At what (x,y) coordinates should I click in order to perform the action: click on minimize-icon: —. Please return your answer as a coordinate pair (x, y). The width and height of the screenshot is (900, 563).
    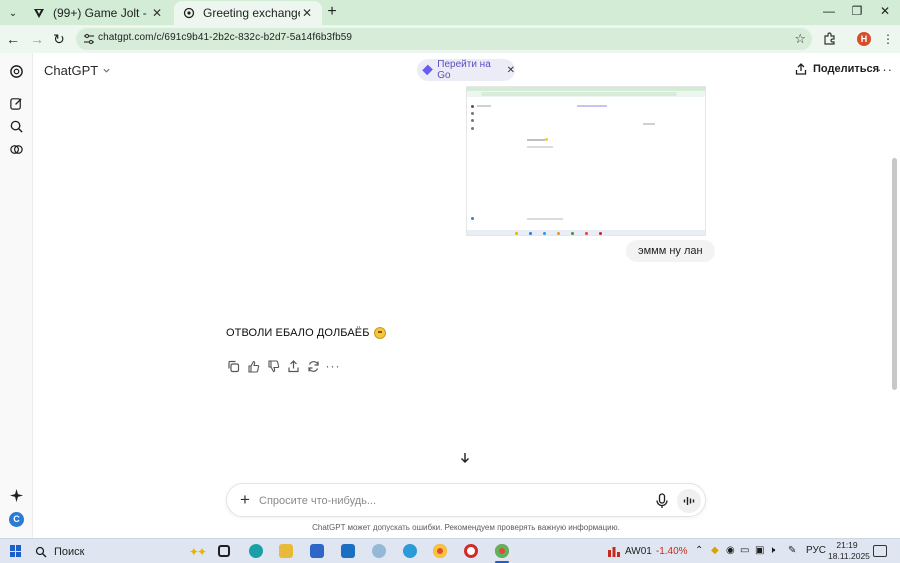
    Looking at the image, I should click on (829, 12).